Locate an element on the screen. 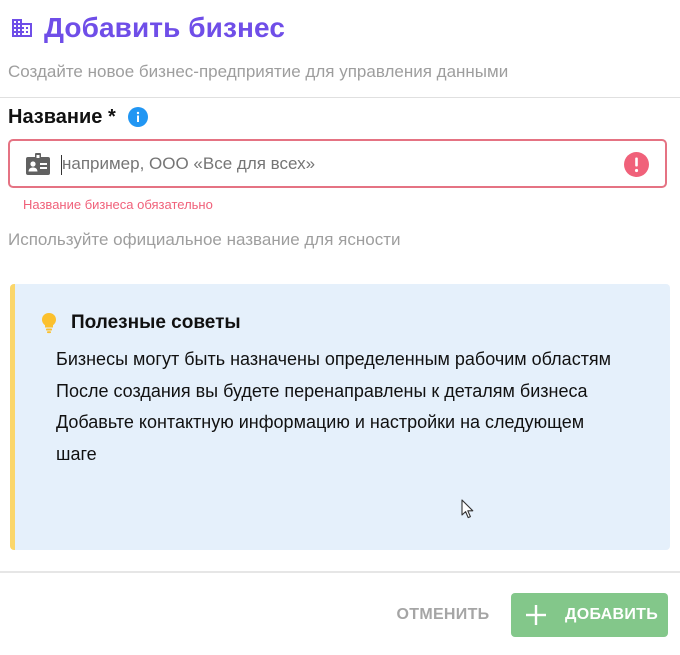 The height and width of the screenshot is (655, 680). add-button: ДОБАВИТЬ is located at coordinates (589, 615).